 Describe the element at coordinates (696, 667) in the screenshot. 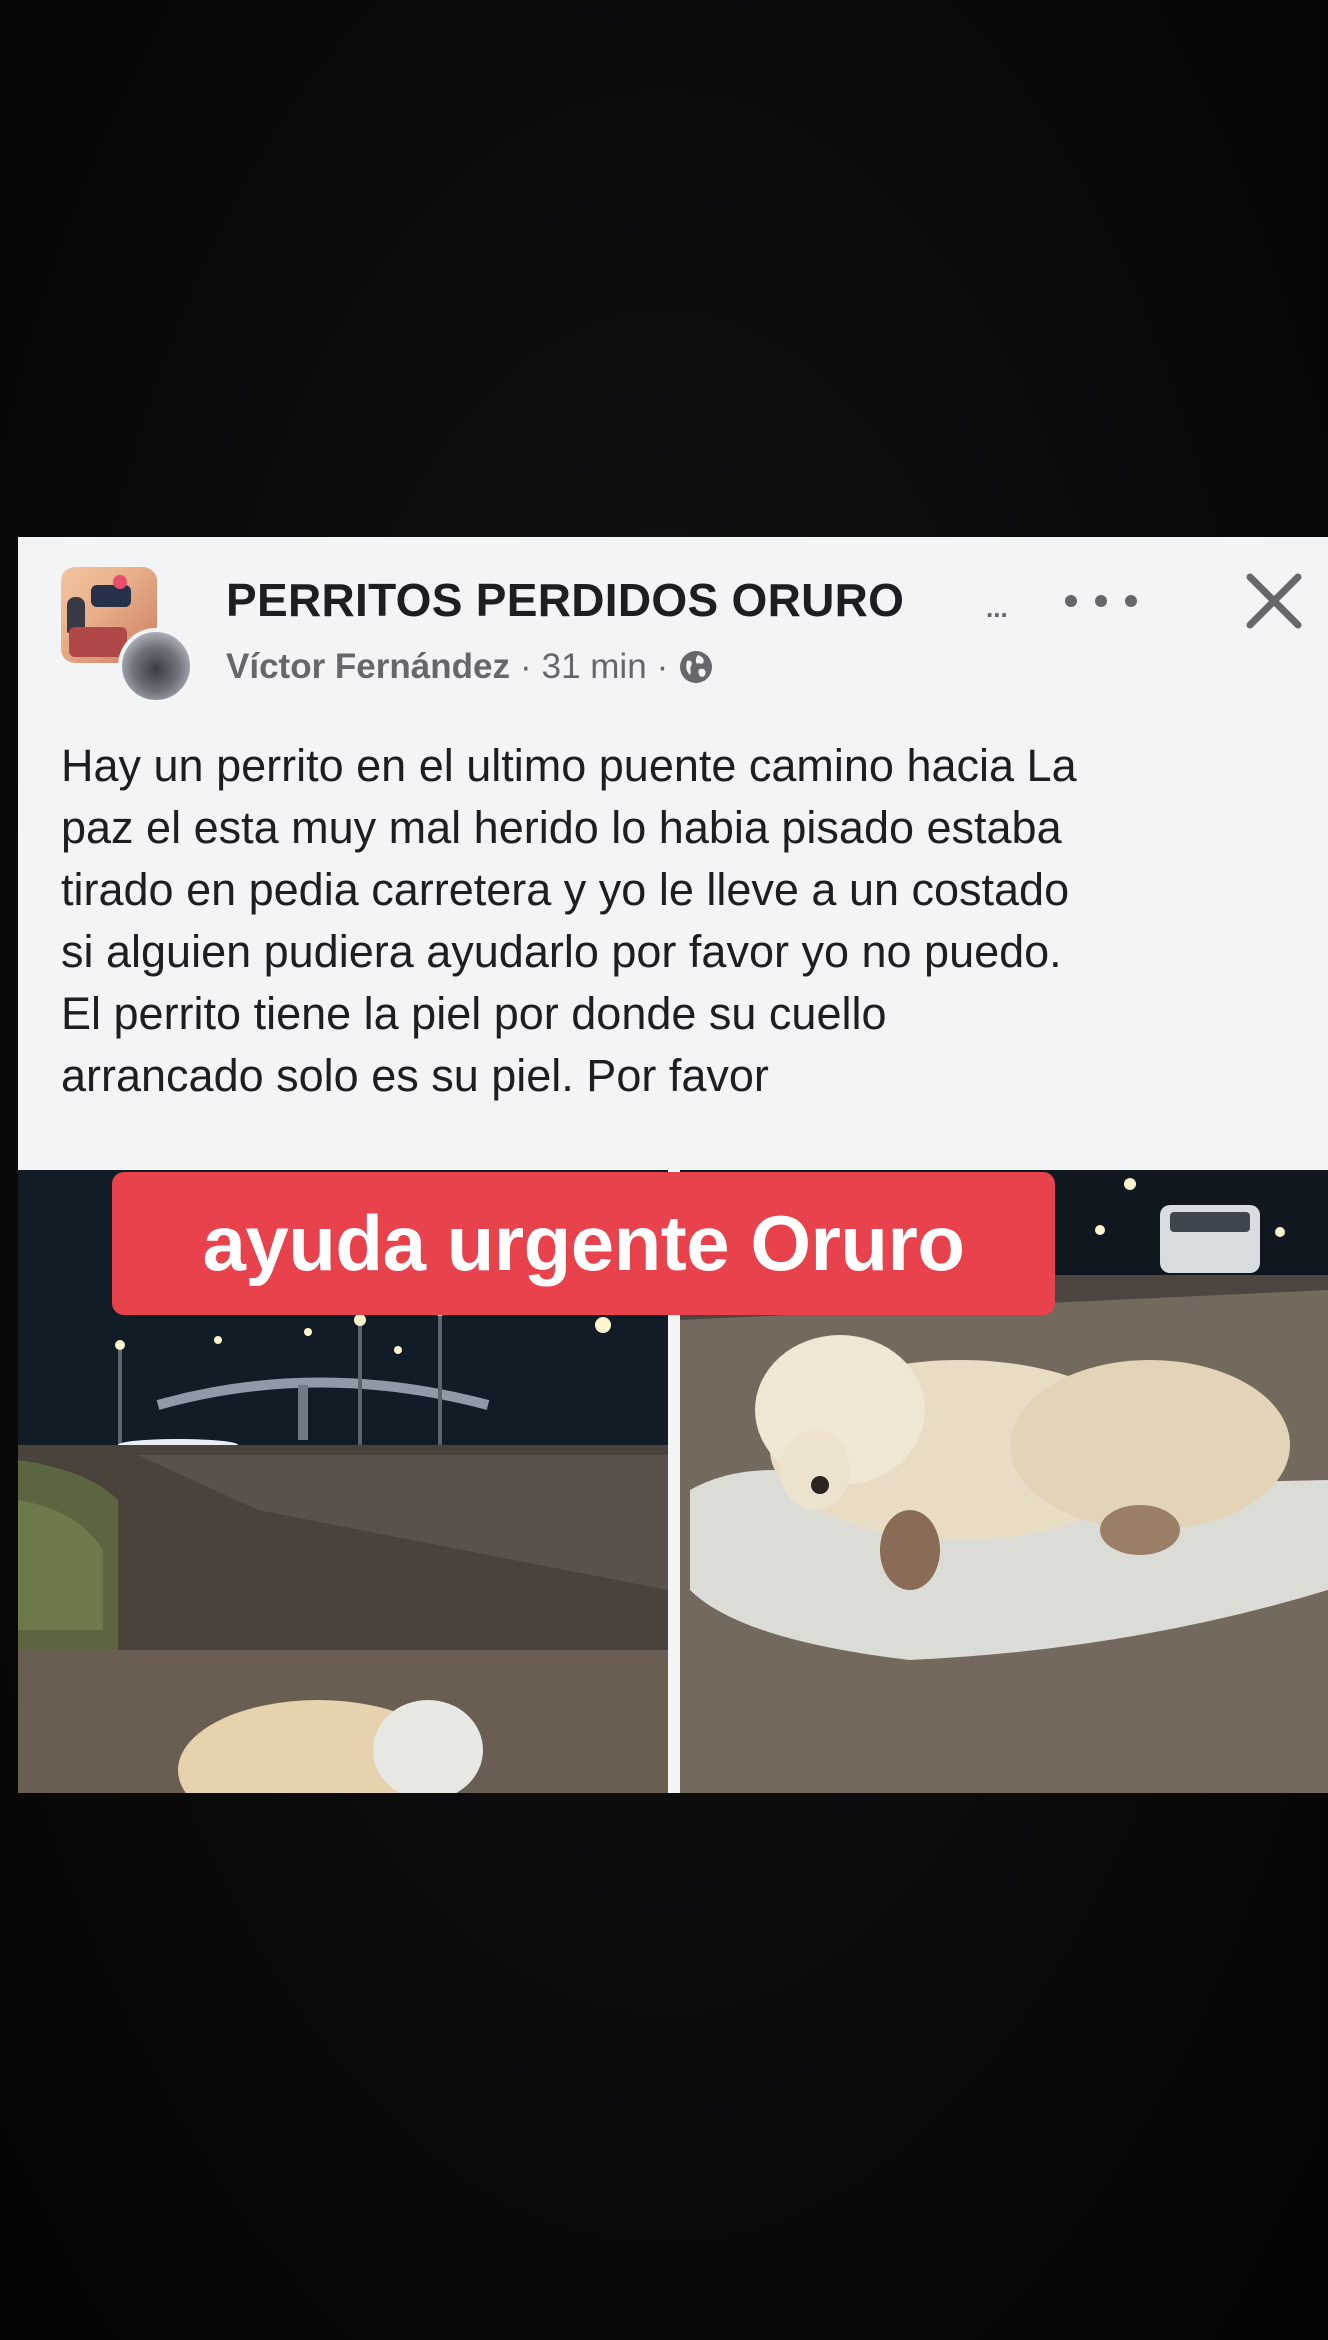

I see `globe-icon` at that location.